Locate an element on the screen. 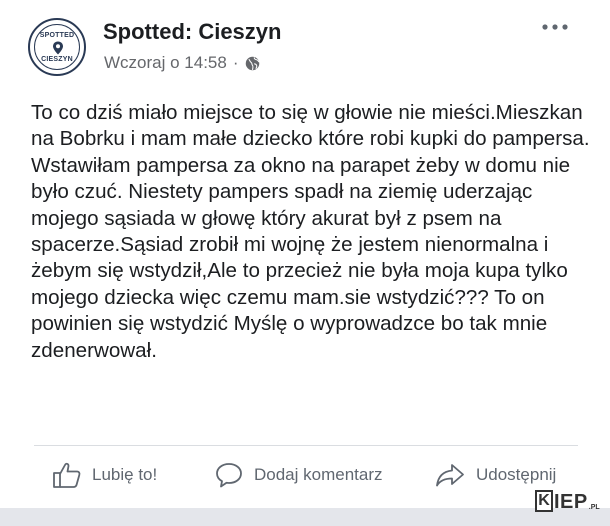 The height and width of the screenshot is (526, 610). comment-button: Dodaj komentarz is located at coordinates (298, 475).